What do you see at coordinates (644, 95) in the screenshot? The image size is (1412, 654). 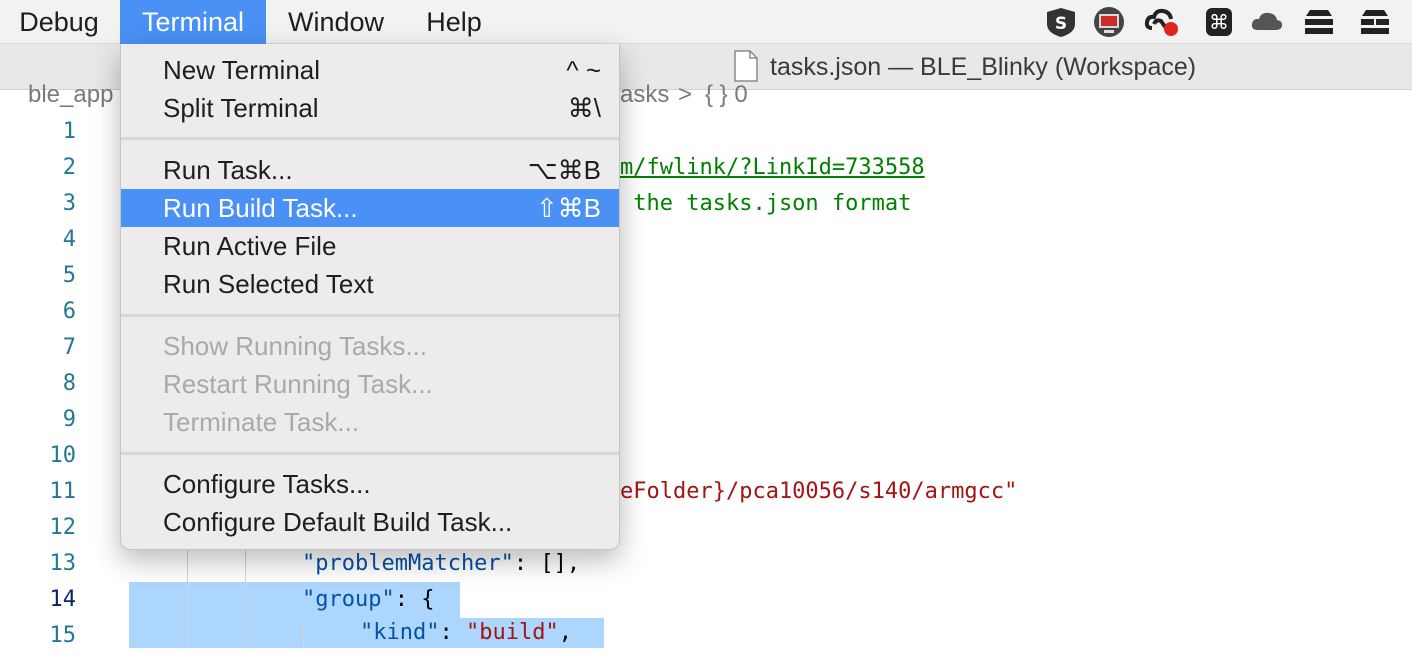 I see `breadcrumb-item-file: asks` at bounding box center [644, 95].